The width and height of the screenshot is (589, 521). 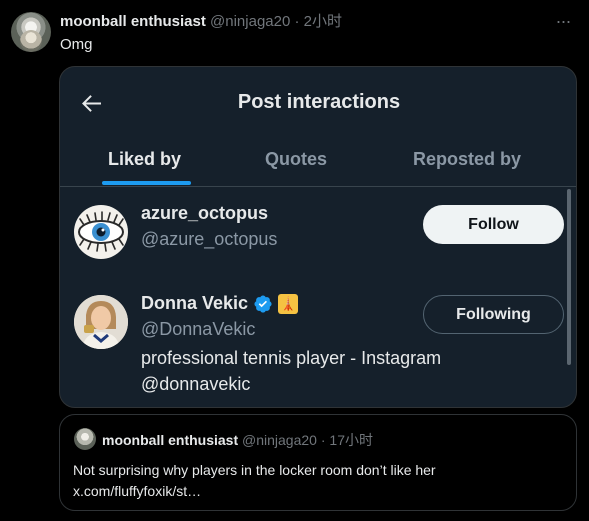 I want to click on eye-icon, so click(x=101, y=231).